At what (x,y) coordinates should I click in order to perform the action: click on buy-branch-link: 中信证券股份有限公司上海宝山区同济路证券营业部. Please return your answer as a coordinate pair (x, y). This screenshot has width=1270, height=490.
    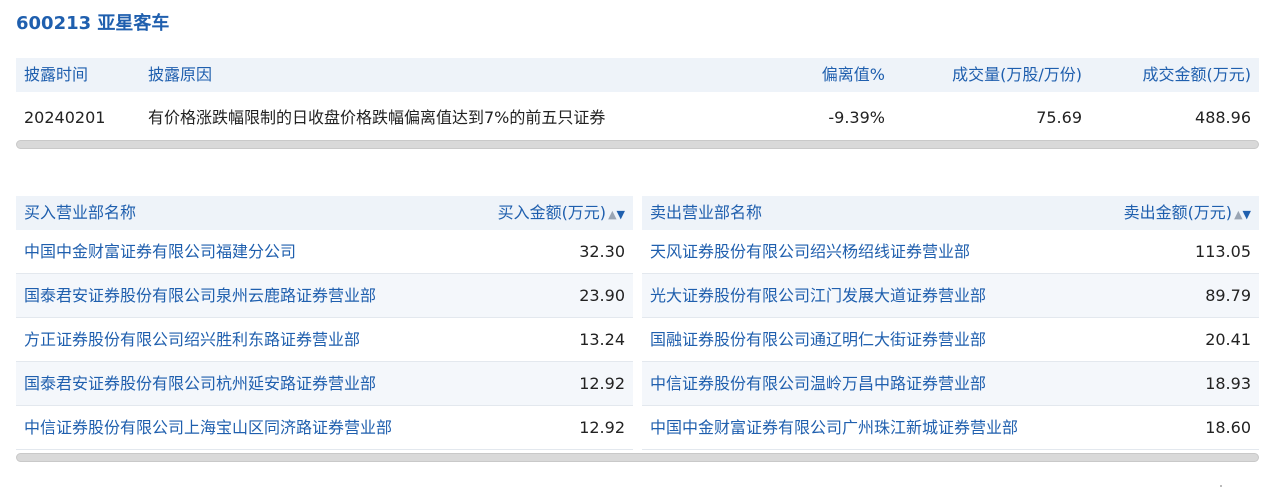
    Looking at the image, I should click on (208, 428).